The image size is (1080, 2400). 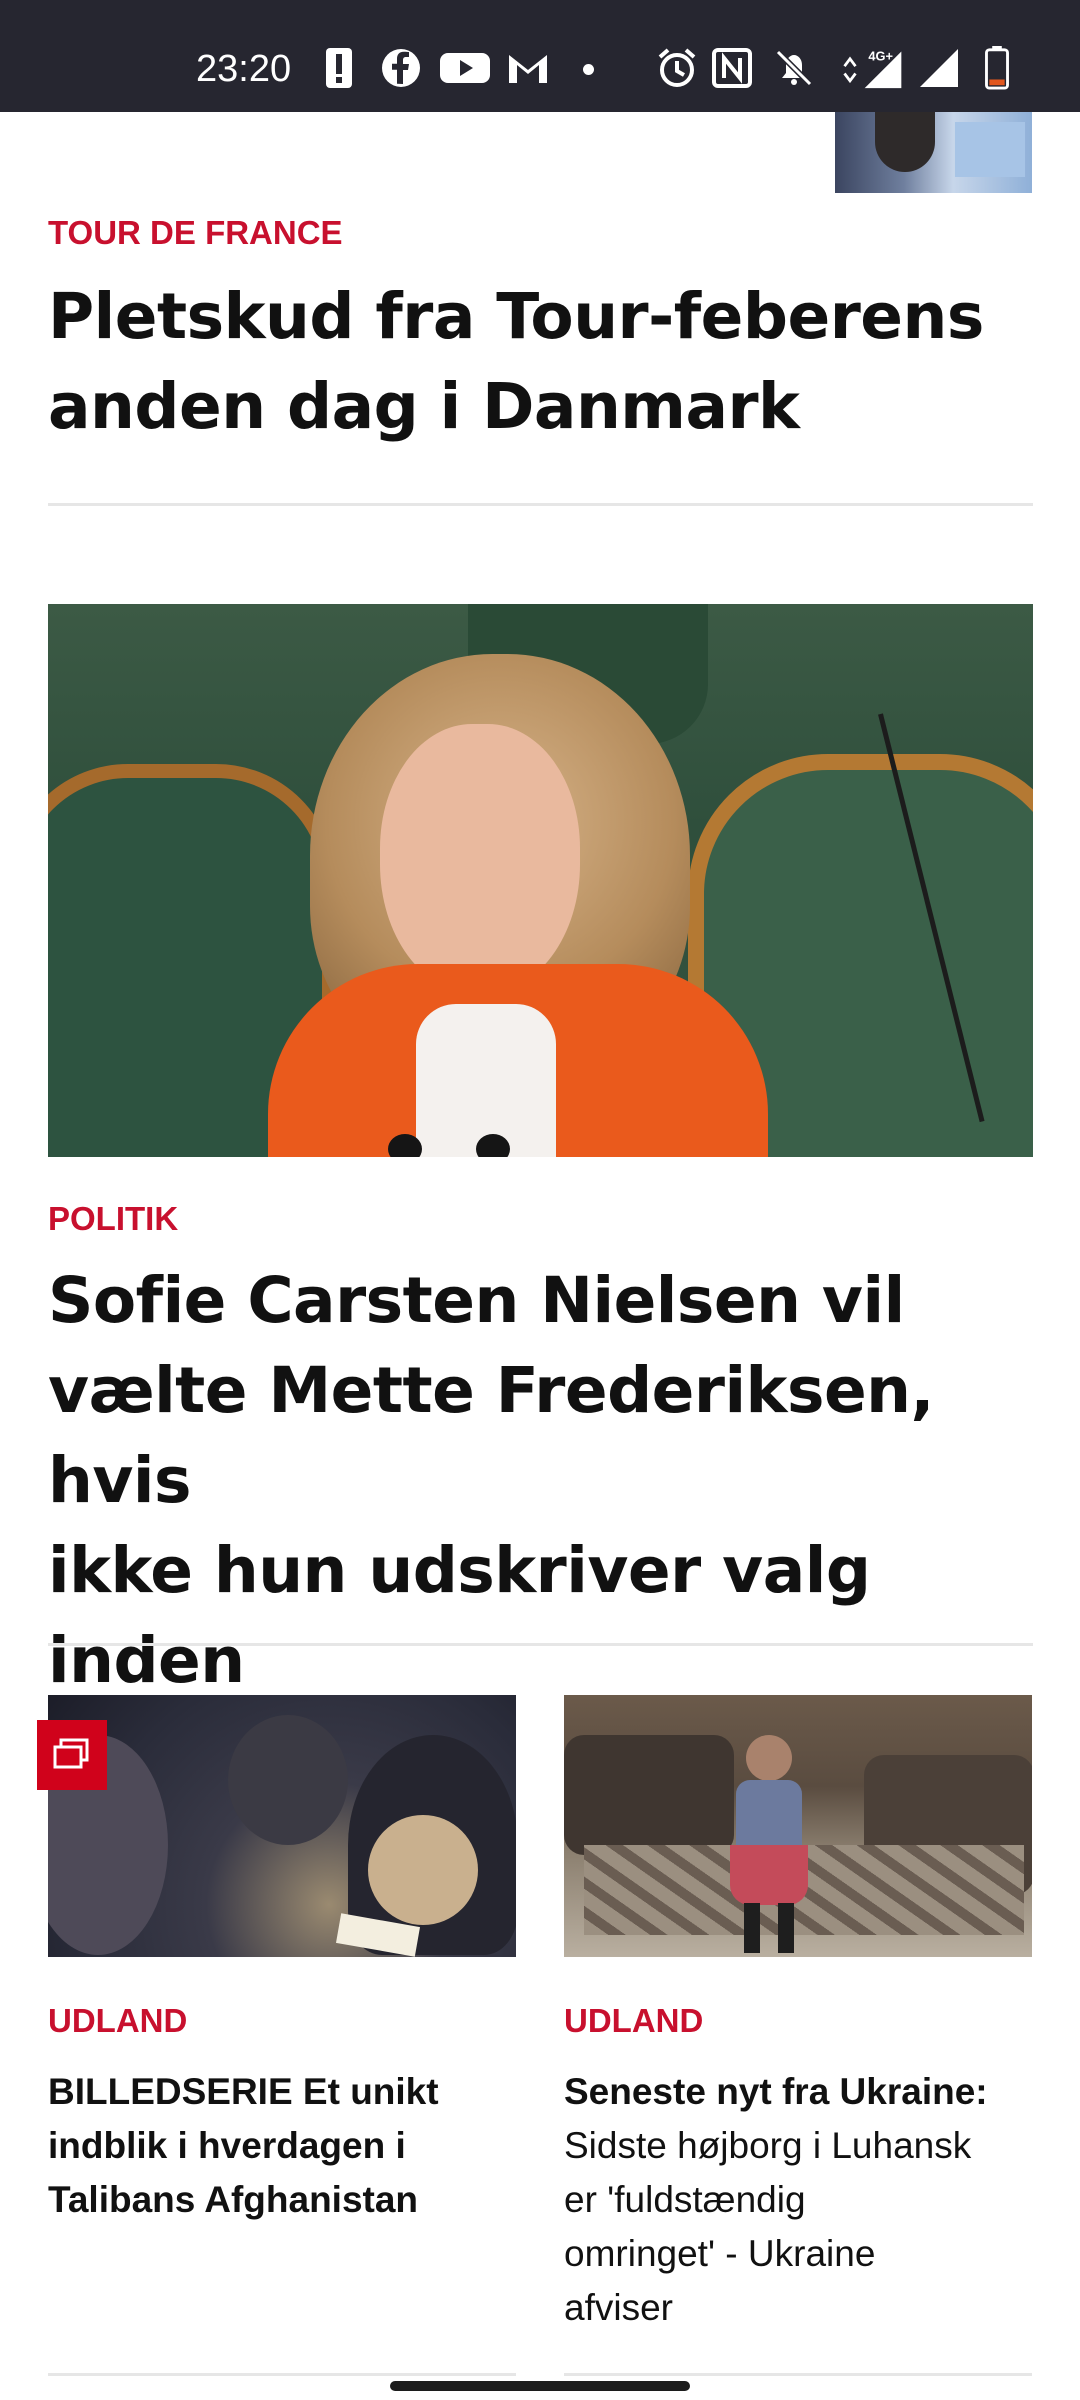 I want to click on clock: 23:20, so click(x=244, y=69).